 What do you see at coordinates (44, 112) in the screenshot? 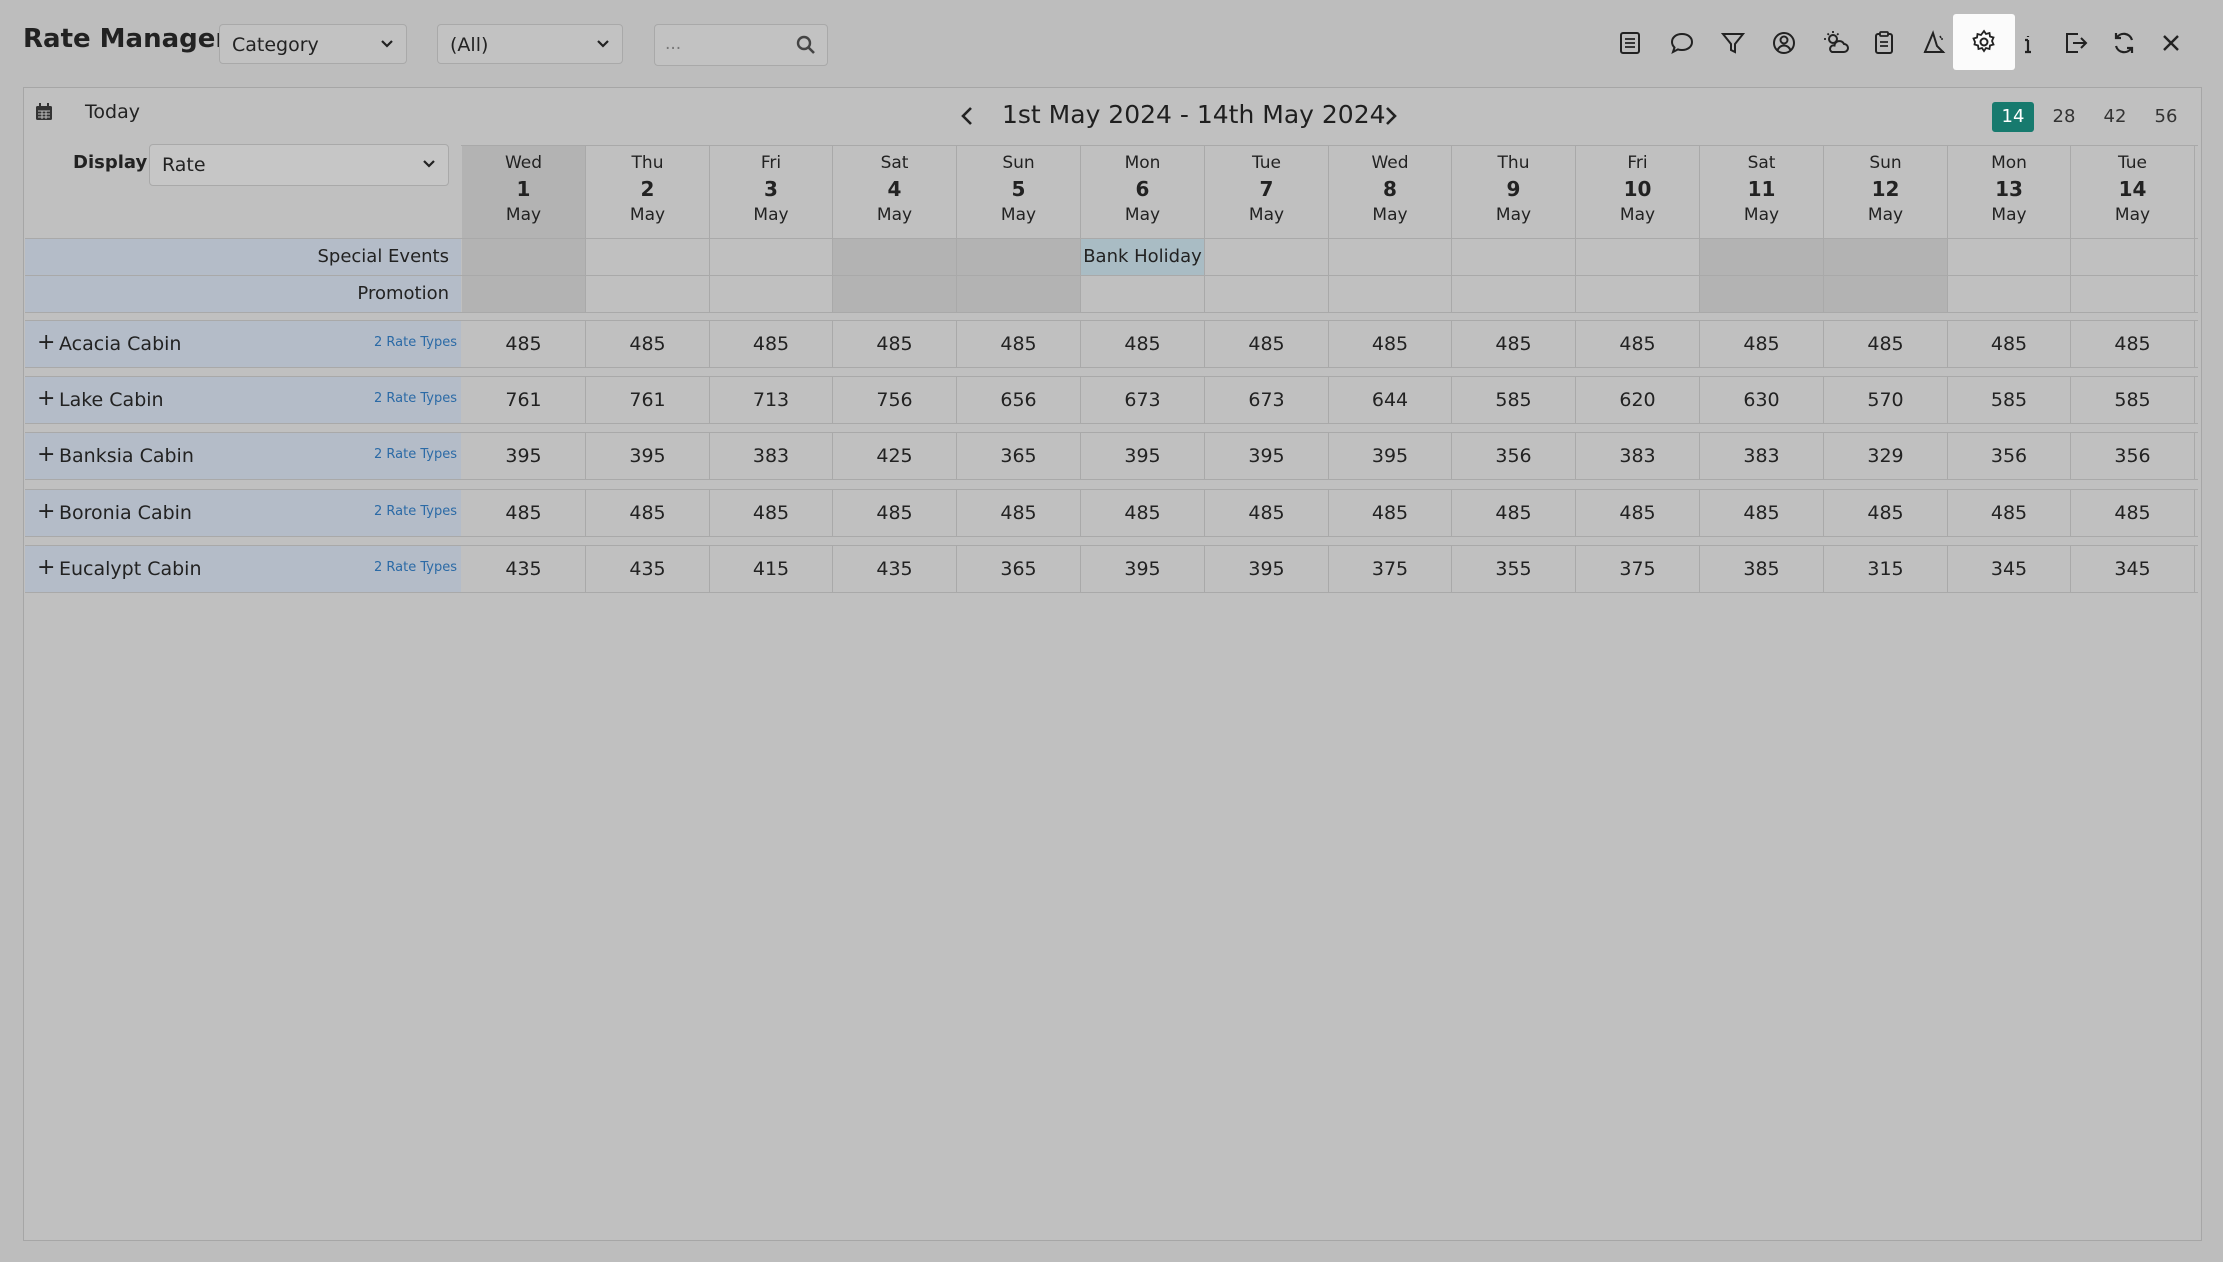
I see `calendar-icon` at bounding box center [44, 112].